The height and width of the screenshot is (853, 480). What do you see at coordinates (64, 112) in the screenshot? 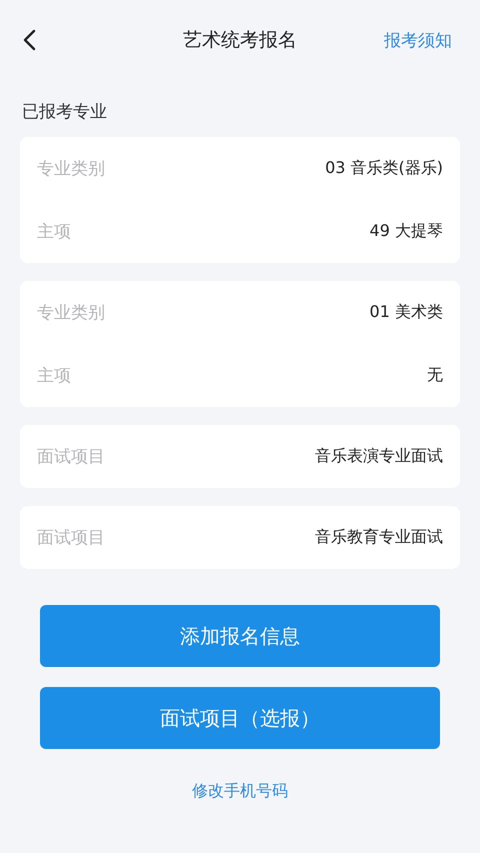
I see `section-title: 已报考专业` at bounding box center [64, 112].